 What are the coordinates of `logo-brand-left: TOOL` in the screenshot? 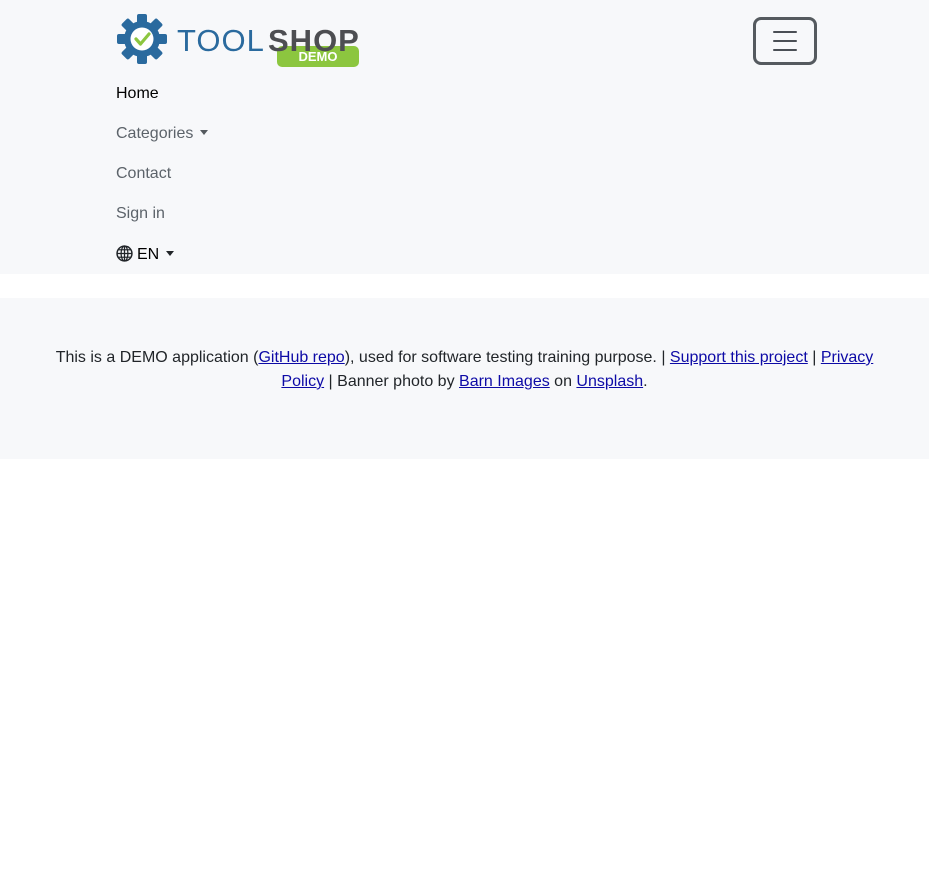 It's located at (221, 40).